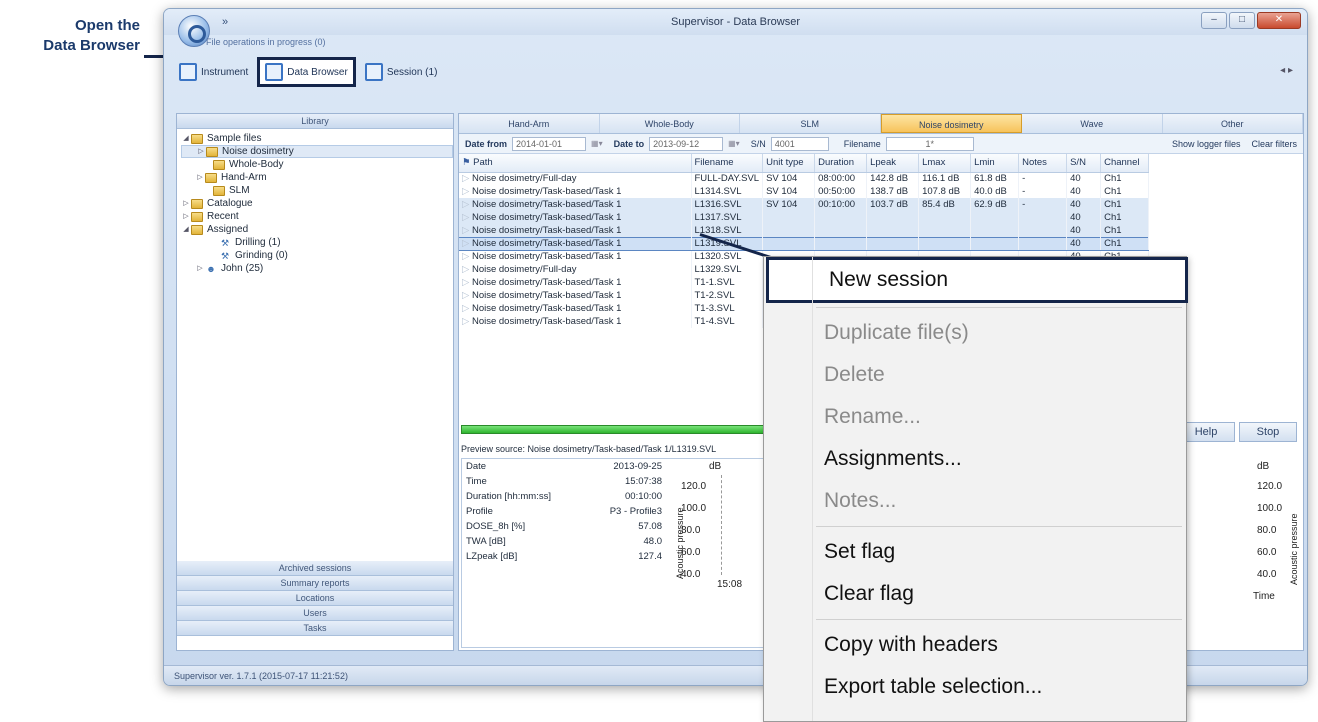 Image resolution: width=1318 pixels, height=722 pixels. I want to click on tab-wave: Wave, so click(1092, 123).